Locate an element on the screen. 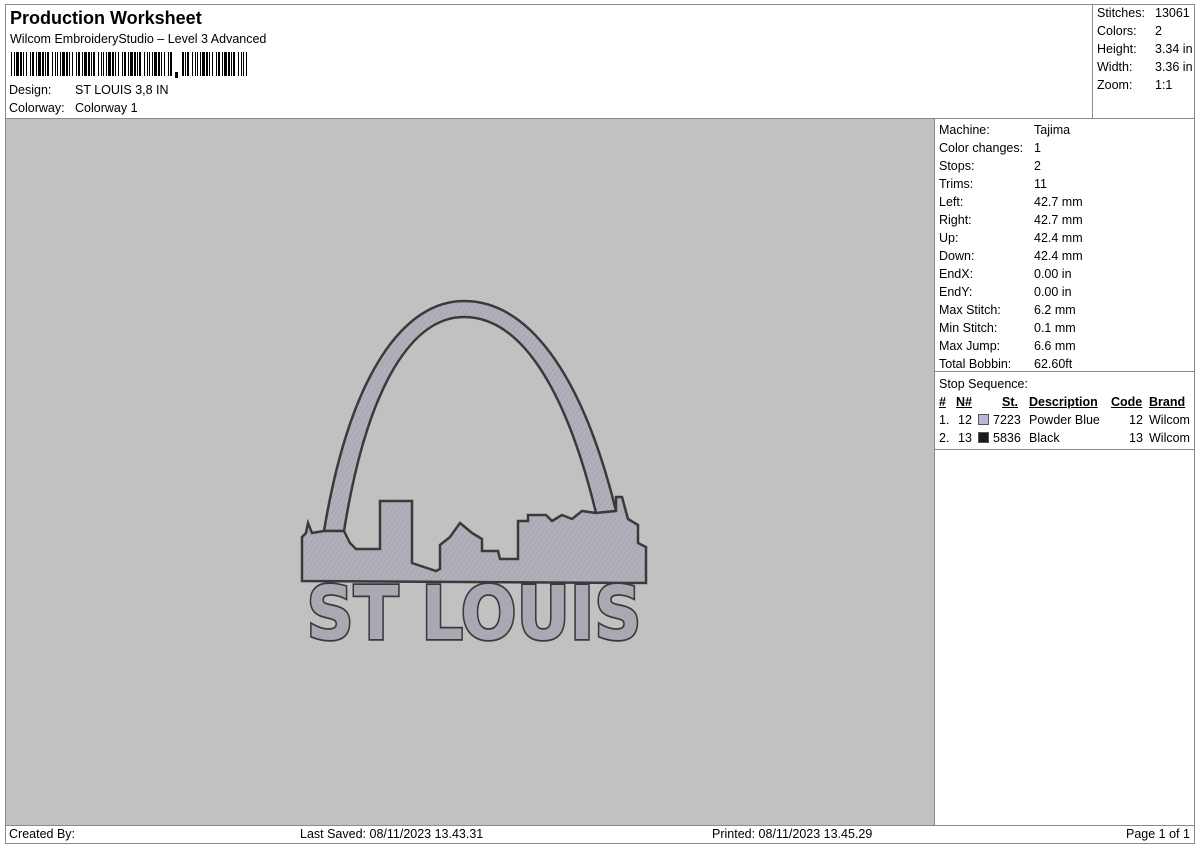 The height and width of the screenshot is (848, 1200). table-row-description: Black is located at coordinates (1044, 438).